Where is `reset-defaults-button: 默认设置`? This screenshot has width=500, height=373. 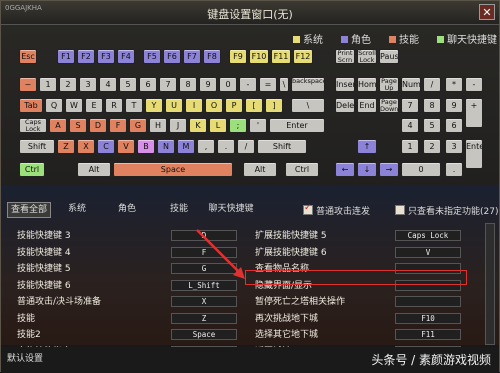 reset-defaults-button: 默认设置 is located at coordinates (25, 357).